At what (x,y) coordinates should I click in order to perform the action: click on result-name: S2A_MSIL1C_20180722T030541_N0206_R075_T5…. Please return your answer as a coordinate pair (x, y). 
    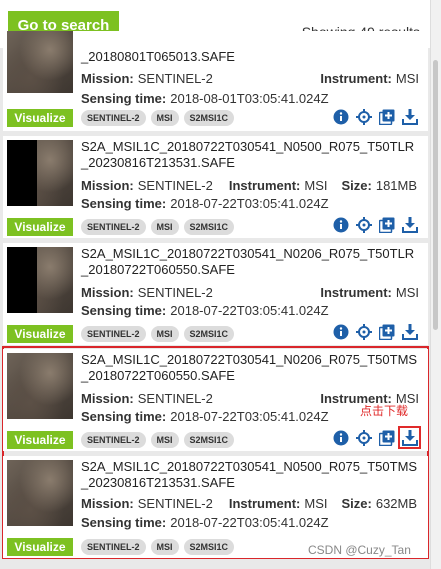
    Looking at the image, I should click on (251, 367).